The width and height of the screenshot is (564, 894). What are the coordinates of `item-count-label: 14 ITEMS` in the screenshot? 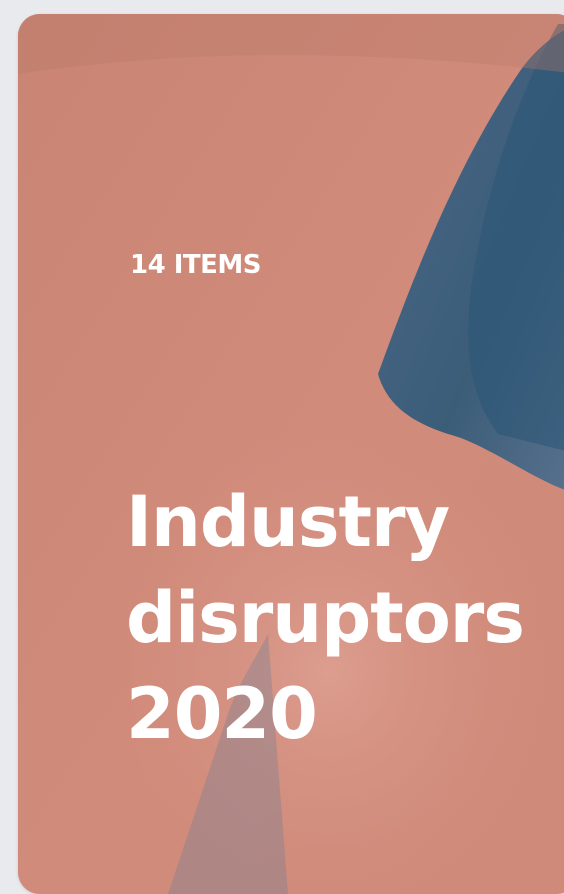 It's located at (196, 265).